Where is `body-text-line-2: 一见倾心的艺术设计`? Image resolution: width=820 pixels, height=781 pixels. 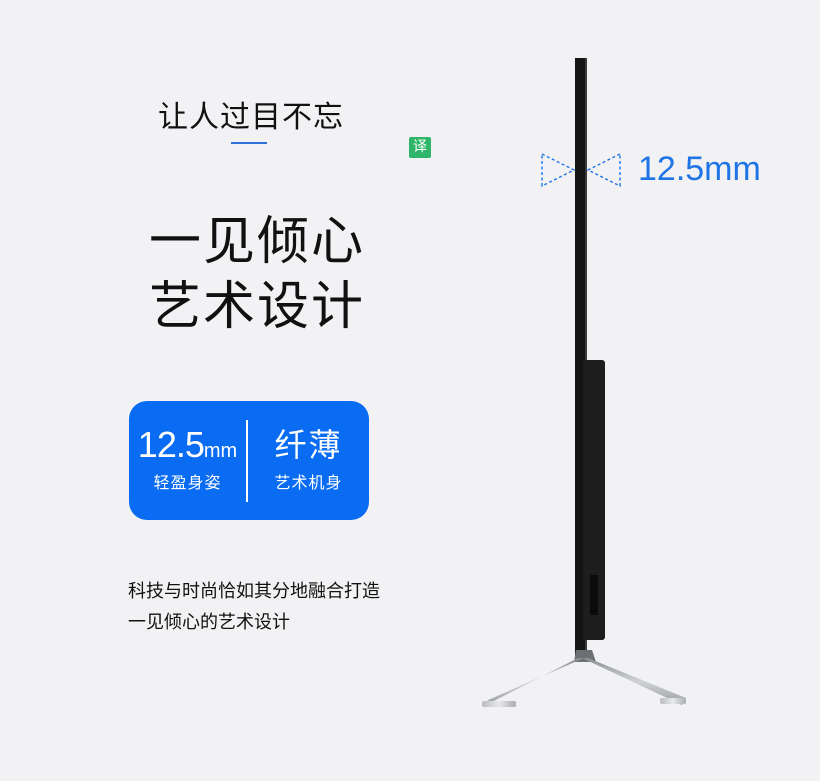
body-text-line-2: 一见倾心的艺术设计 is located at coordinates (209, 622).